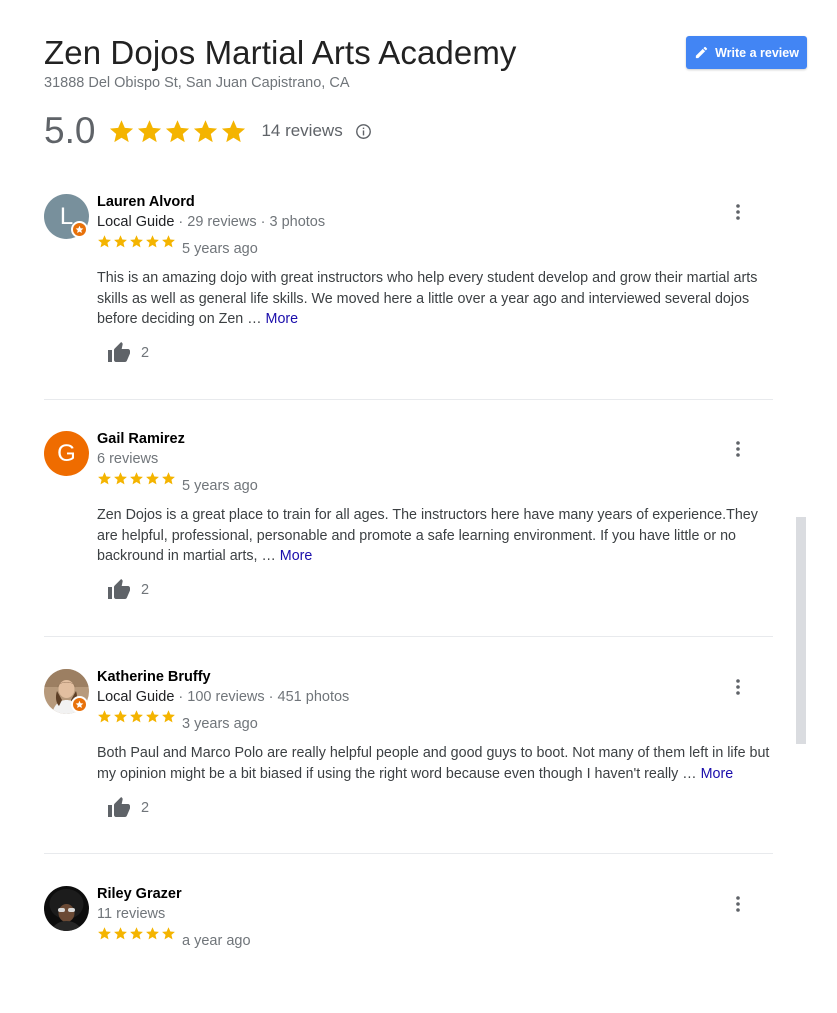 Image resolution: width=837 pixels, height=1013 pixels. I want to click on write-review-label: Write a review, so click(757, 52).